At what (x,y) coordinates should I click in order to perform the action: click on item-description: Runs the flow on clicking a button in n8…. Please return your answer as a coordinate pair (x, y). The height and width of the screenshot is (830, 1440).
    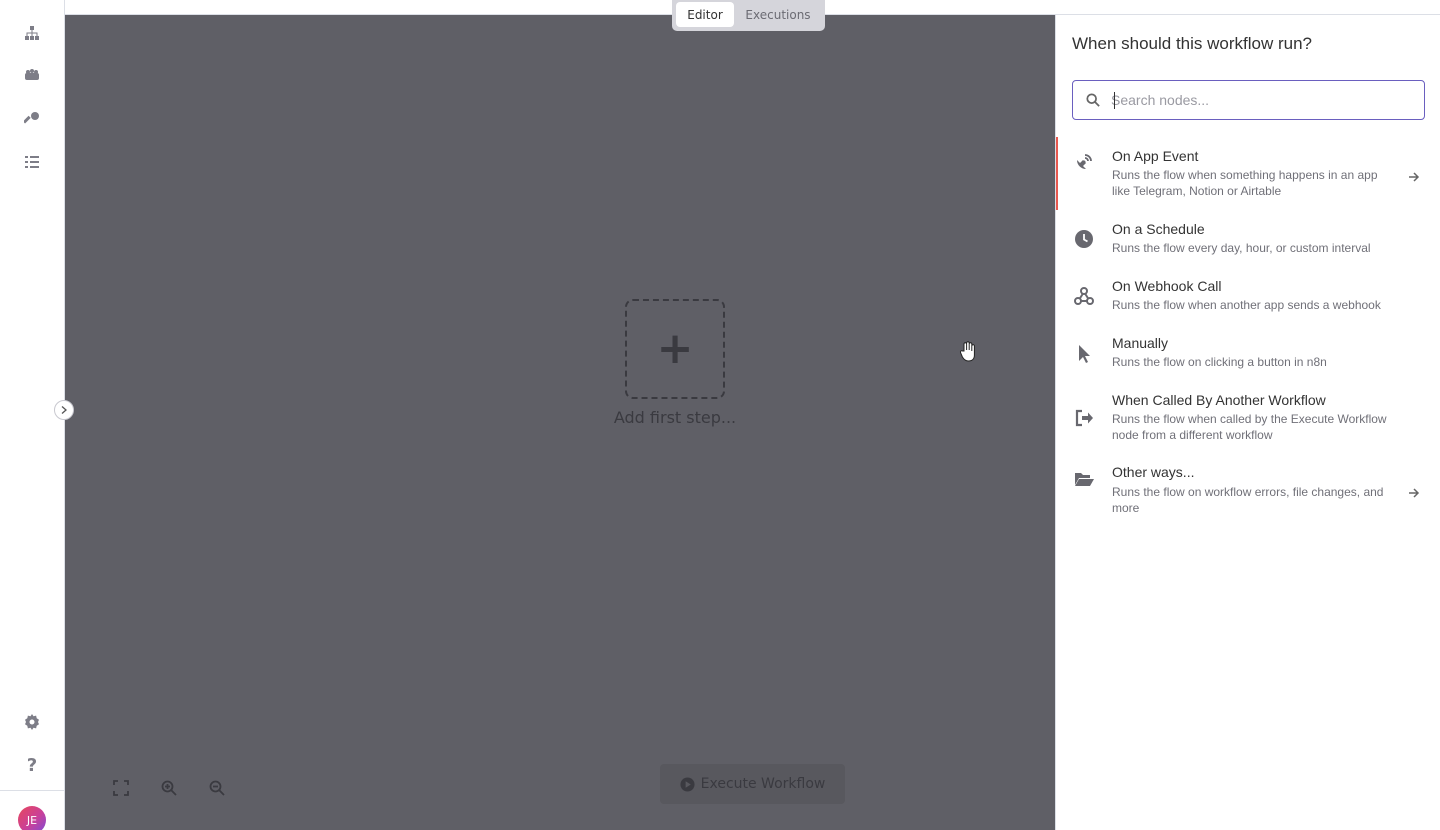
    Looking at the image, I should click on (1219, 362).